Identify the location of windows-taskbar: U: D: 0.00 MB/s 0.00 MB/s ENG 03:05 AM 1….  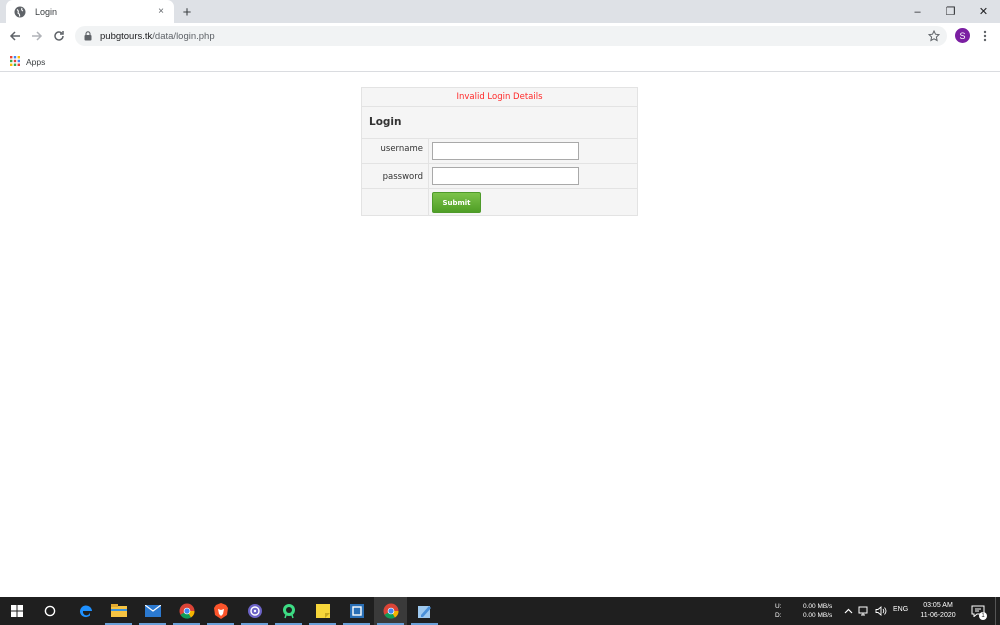
(500, 611).